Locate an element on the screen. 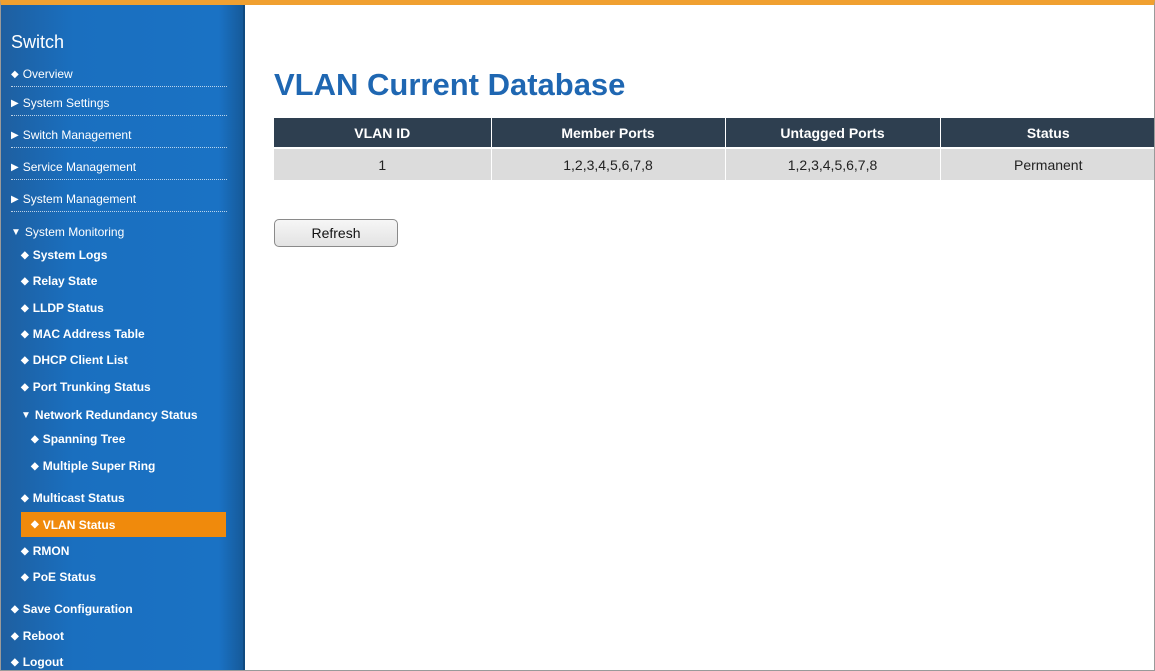 The image size is (1155, 671). nav-overview: ◆ Overview is located at coordinates (119, 75).